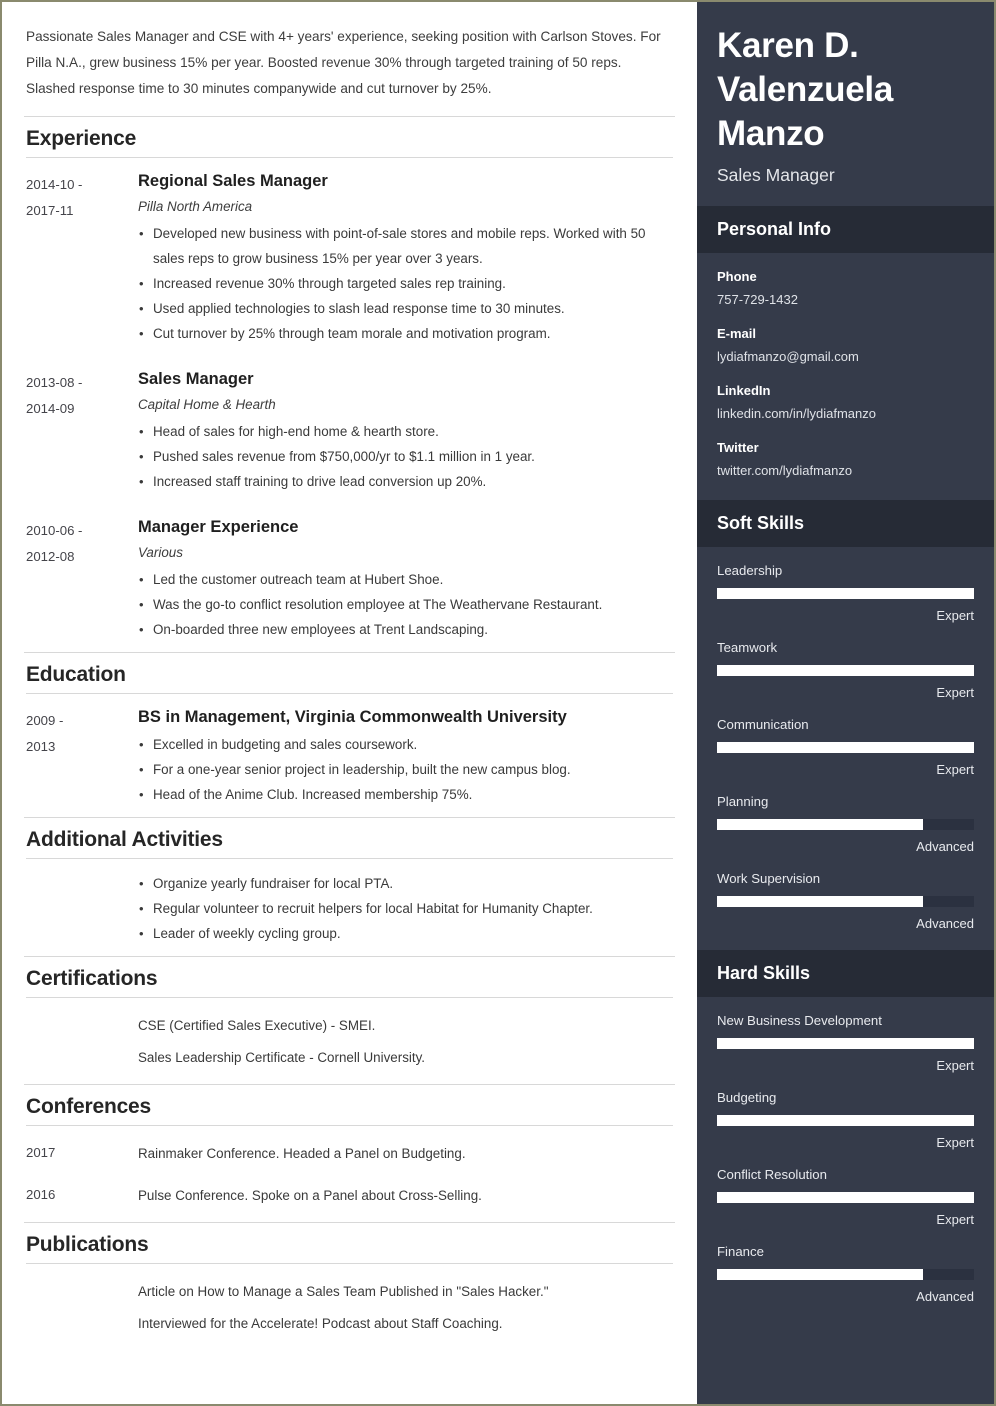  Describe the element at coordinates (45, 720) in the screenshot. I see `entry-dates-start: 2009 -` at that location.